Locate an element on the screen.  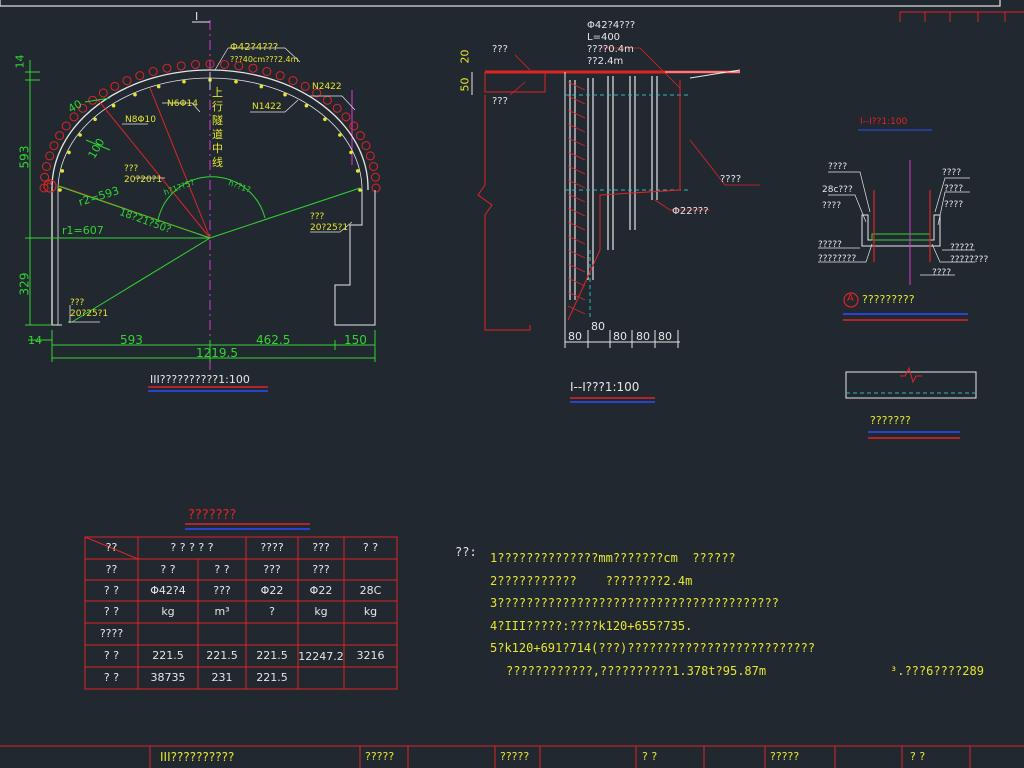
dt-r1: ???? is located at coordinates (952, 173).